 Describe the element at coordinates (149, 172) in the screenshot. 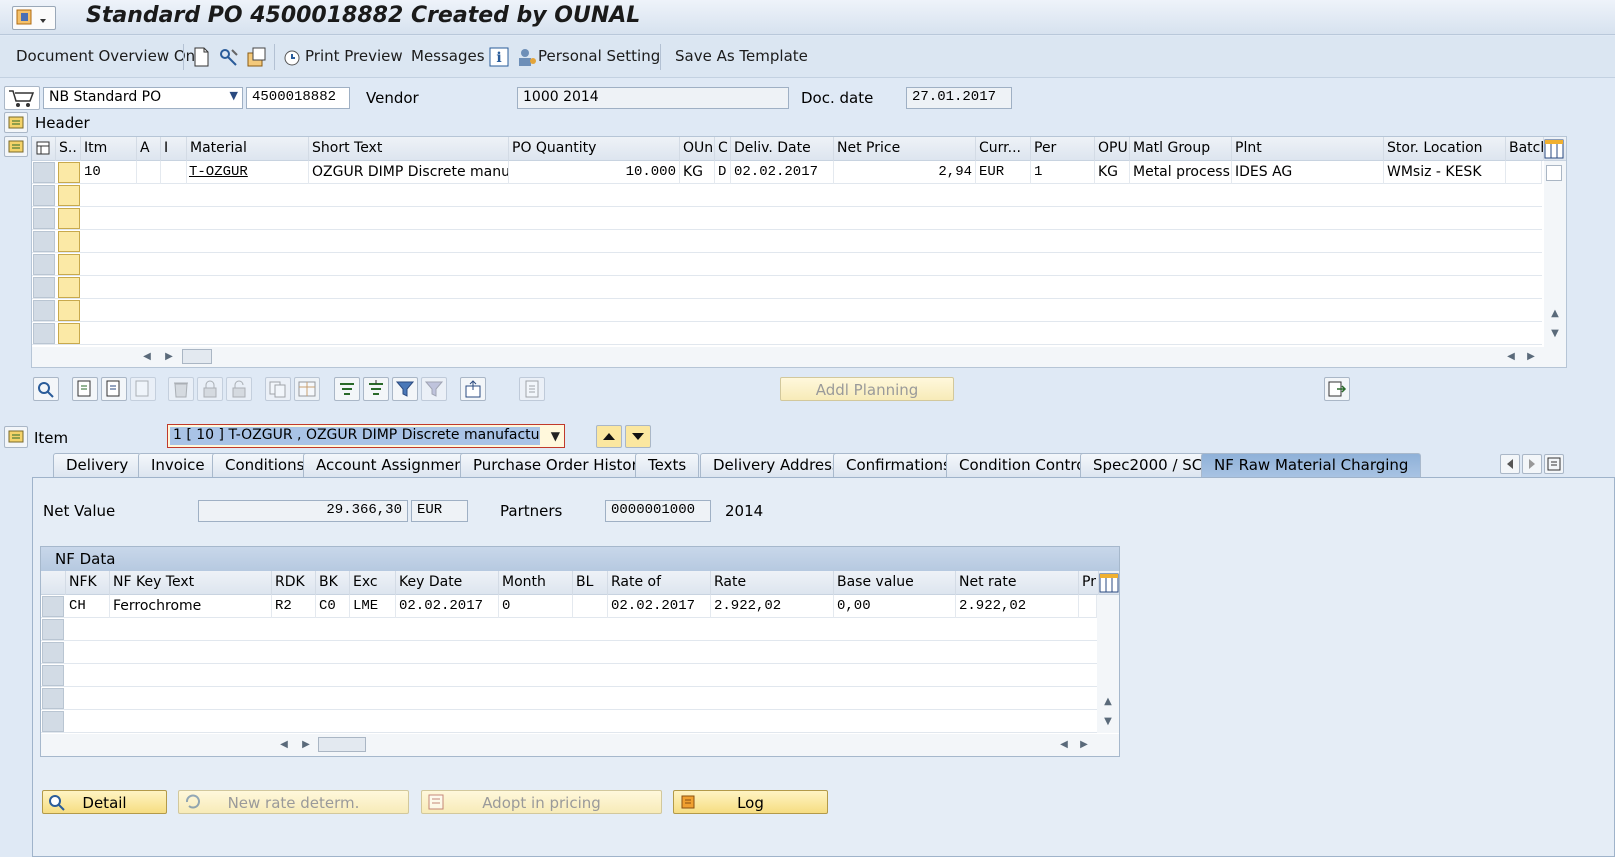

I see `cell-a` at that location.